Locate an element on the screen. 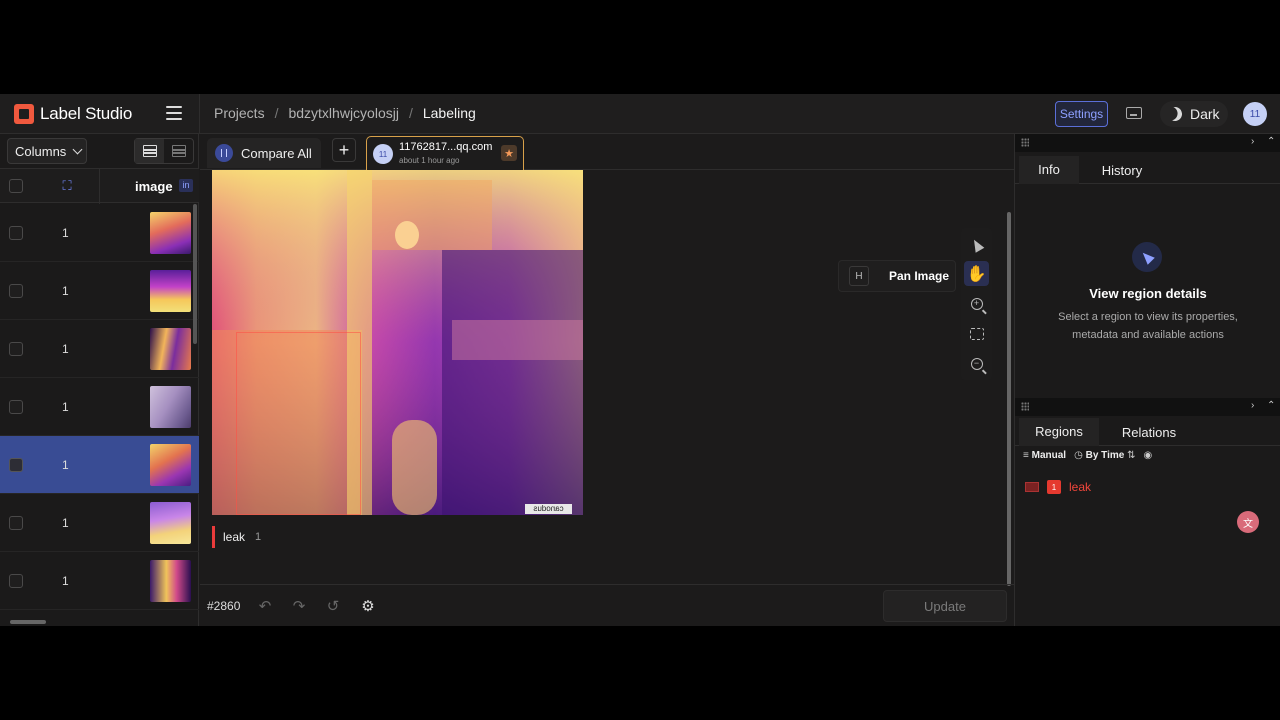 The image size is (1280, 720). time-sort-button: ◷ By Time ⇅ is located at coordinates (1104, 455).